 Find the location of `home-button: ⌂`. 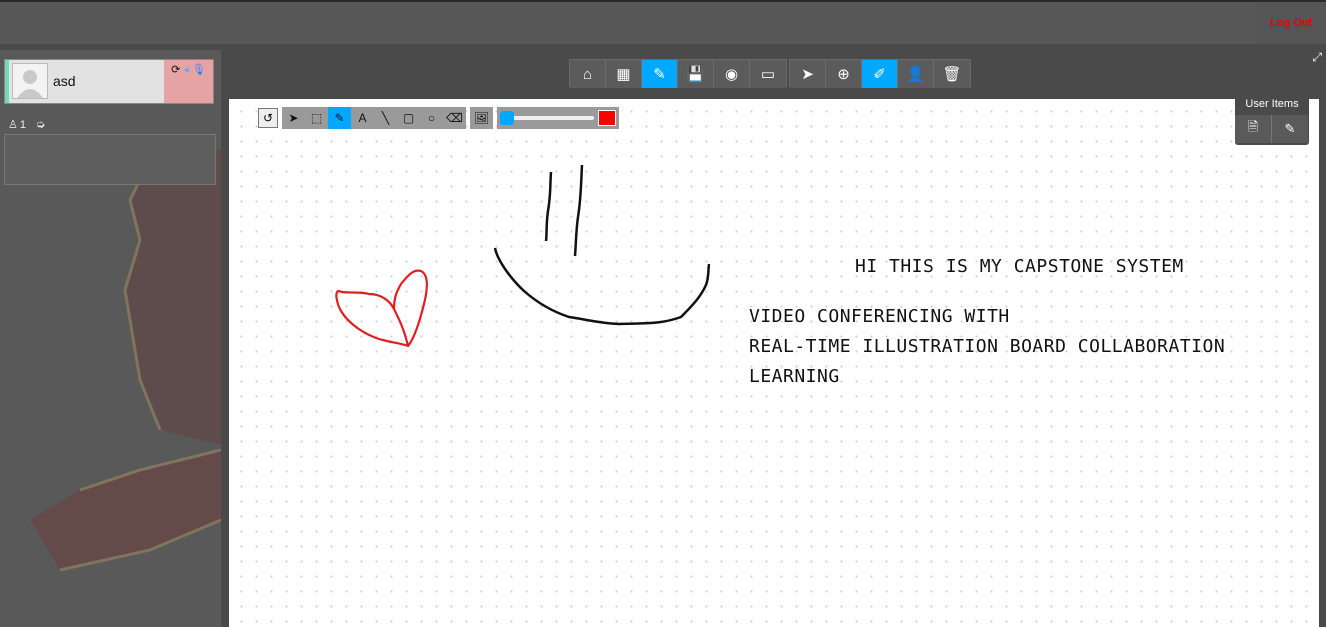

home-button: ⌂ is located at coordinates (588, 74).